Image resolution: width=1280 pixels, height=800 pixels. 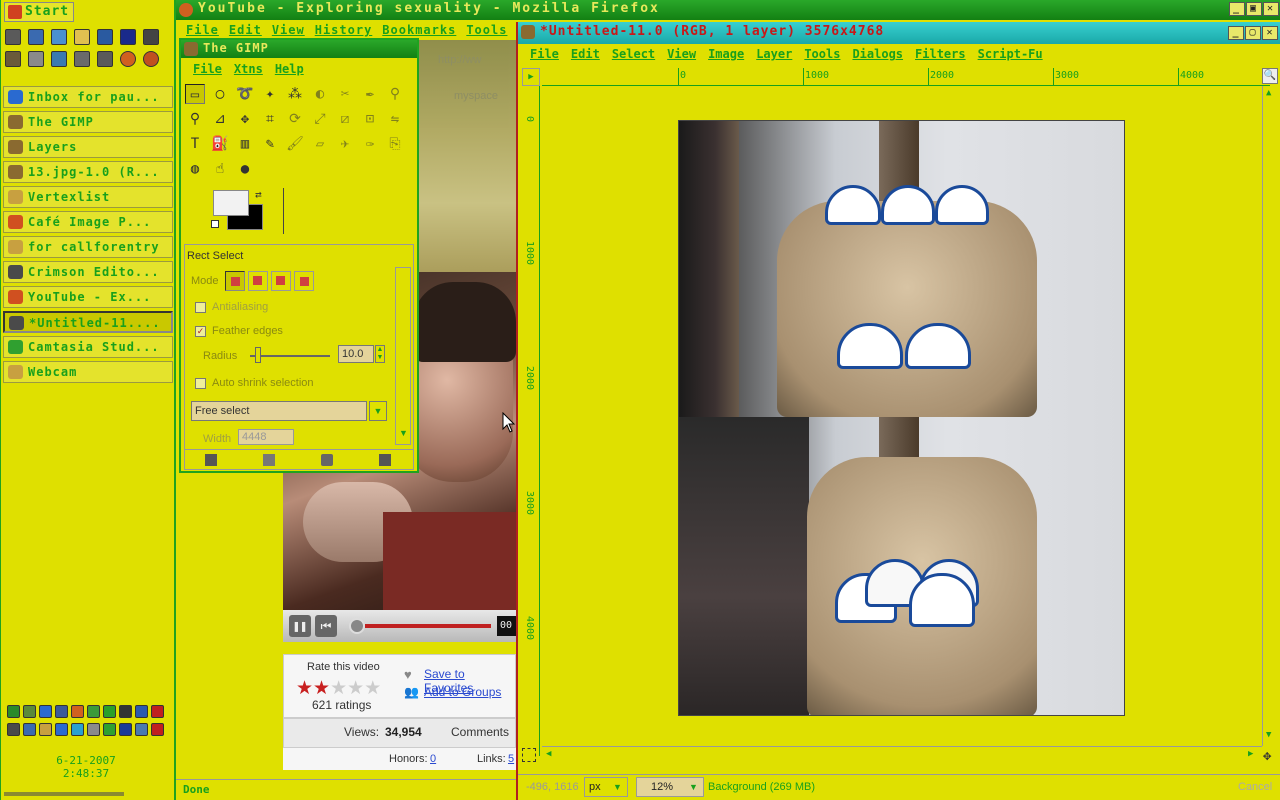 I want to click on smudge-icon: ☝, so click(x=220, y=169).